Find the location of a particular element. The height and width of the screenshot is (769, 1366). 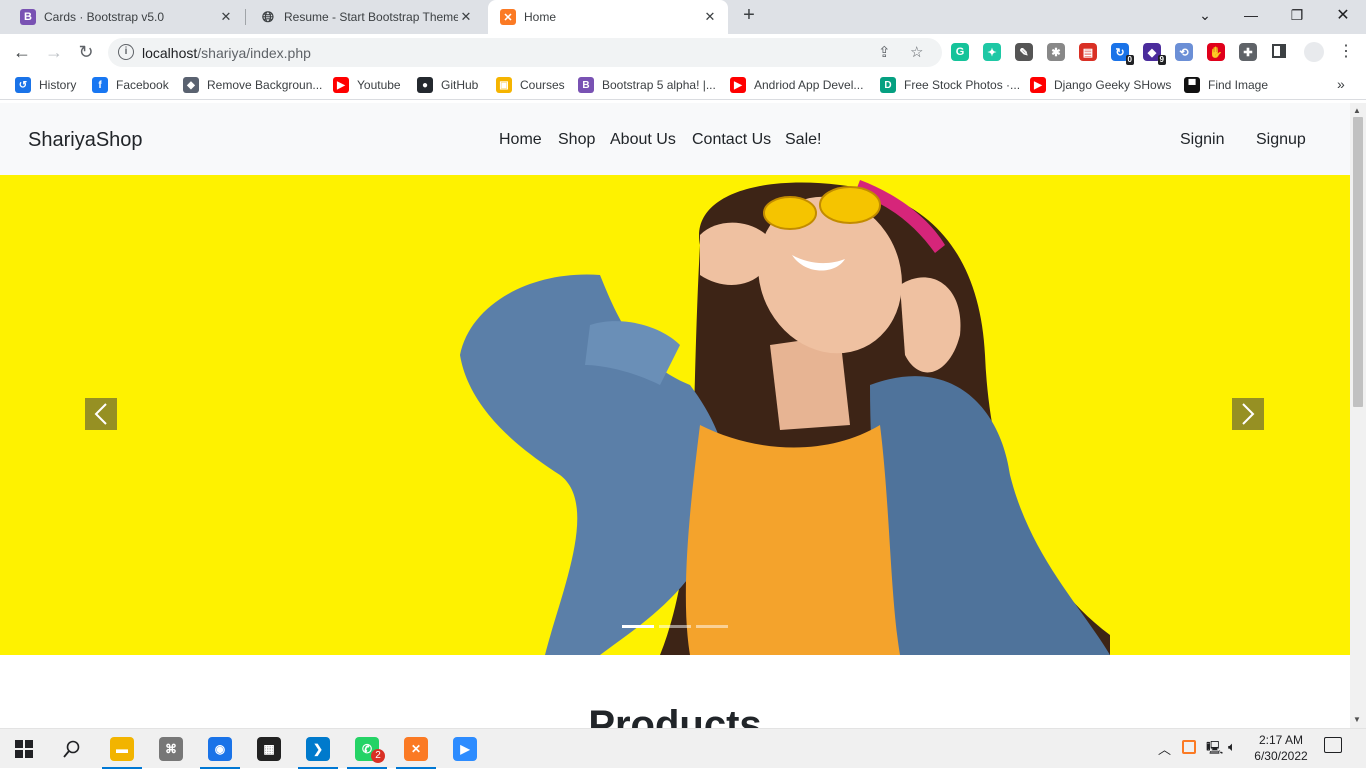

nav-home: Home is located at coordinates (520, 140).